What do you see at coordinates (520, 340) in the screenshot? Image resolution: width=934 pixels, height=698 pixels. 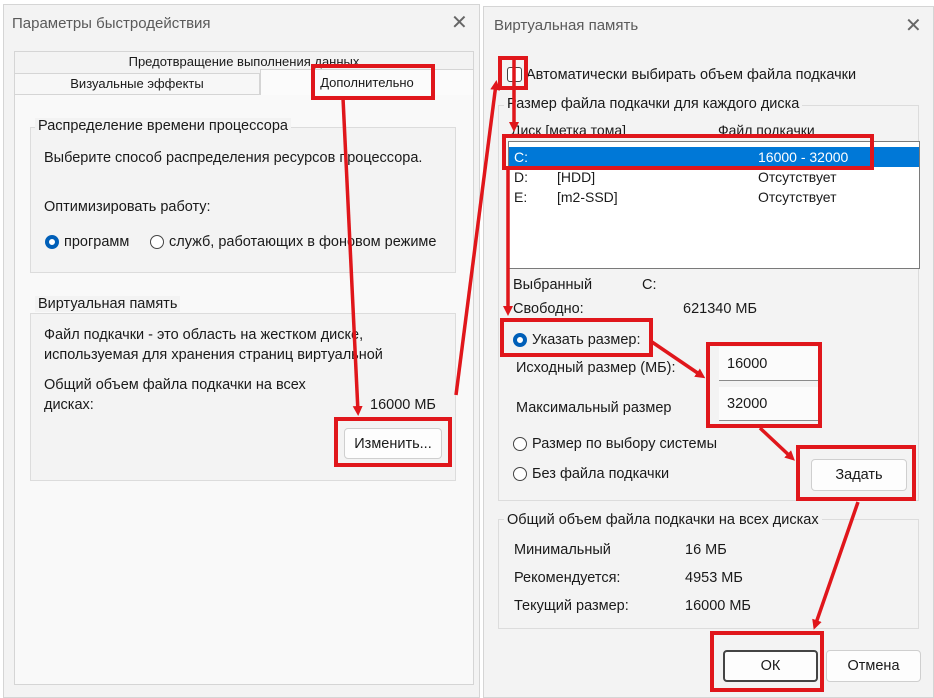 I see `radio-custom-size` at bounding box center [520, 340].